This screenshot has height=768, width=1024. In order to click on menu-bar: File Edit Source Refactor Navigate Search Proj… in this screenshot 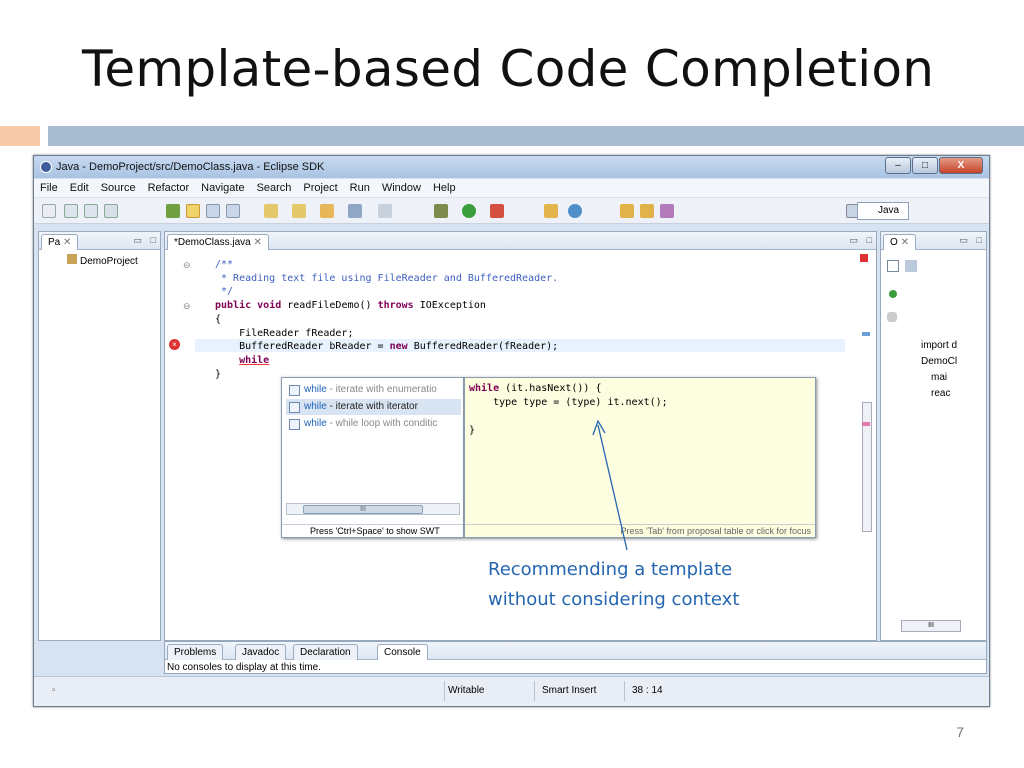, I will do `click(511, 188)`.